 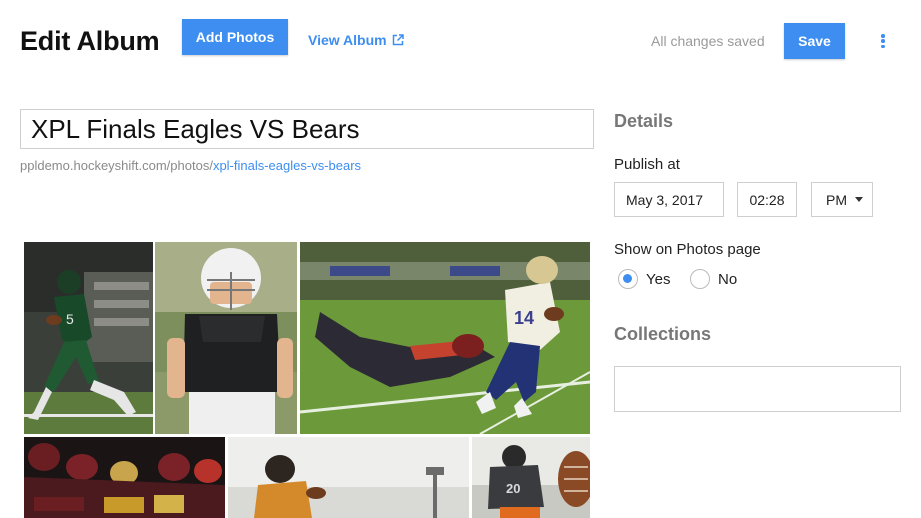 I want to click on album-url-base: ppldemo.hockeyshift.com/photos/, so click(x=116, y=165).